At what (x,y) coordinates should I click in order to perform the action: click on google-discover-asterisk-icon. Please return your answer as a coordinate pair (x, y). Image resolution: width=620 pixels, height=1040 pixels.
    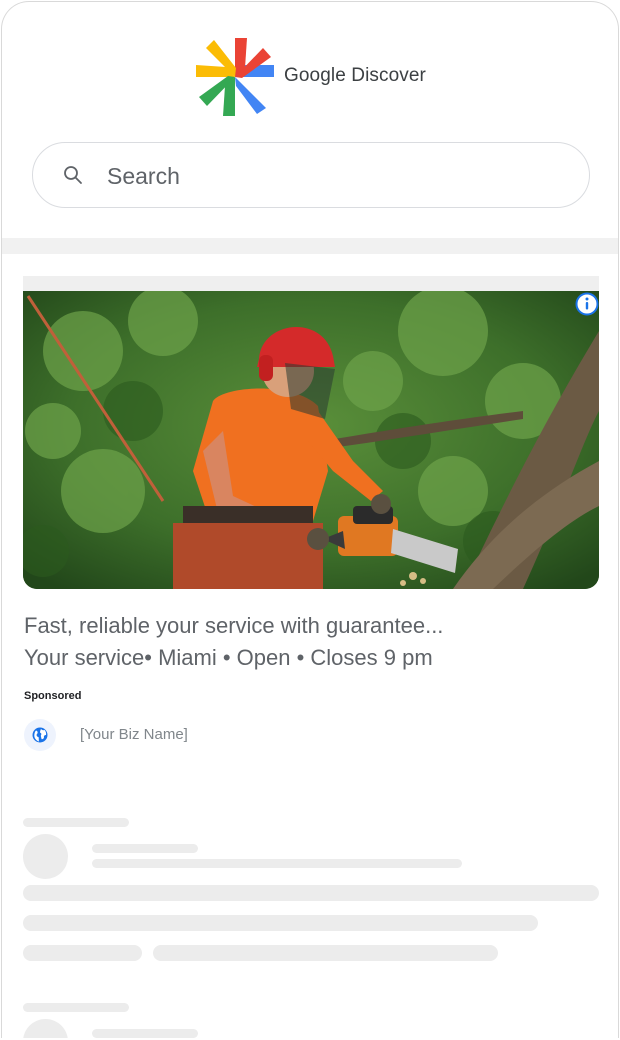
    Looking at the image, I should click on (235, 77).